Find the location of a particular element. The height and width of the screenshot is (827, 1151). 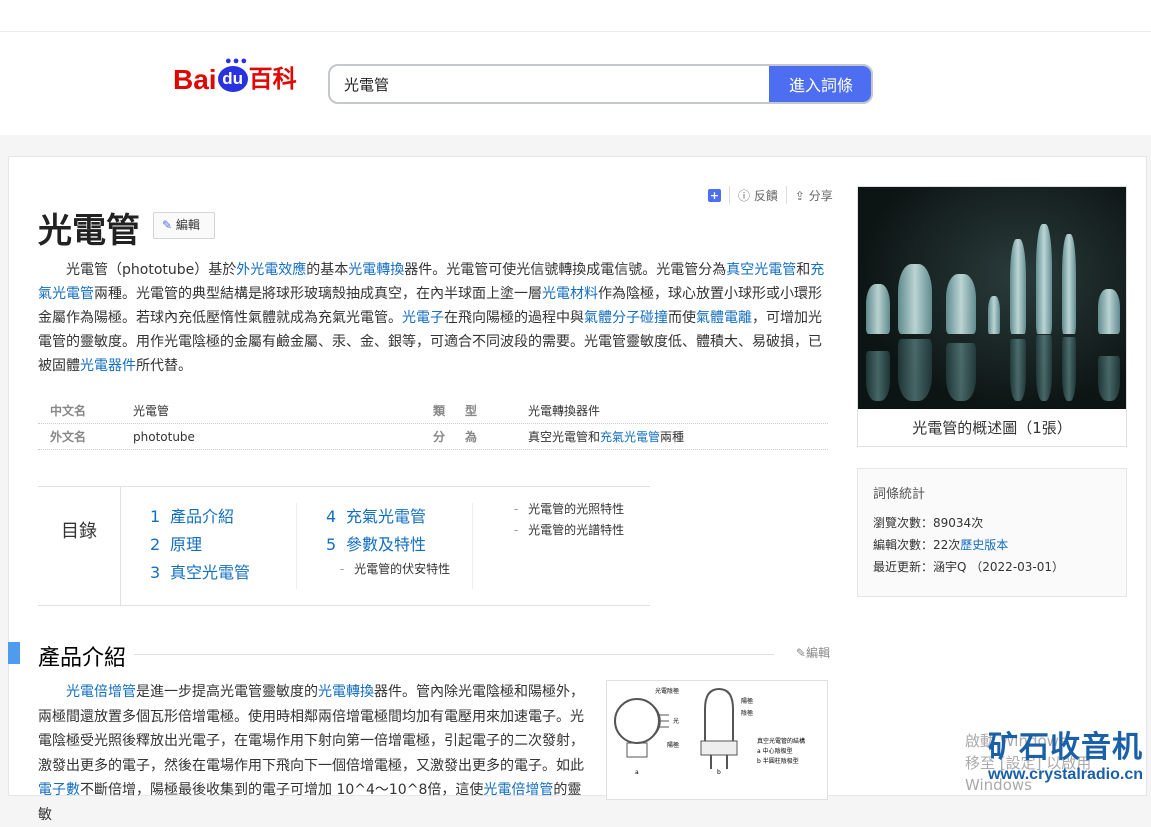

figure-label: 光 is located at coordinates (676, 721).